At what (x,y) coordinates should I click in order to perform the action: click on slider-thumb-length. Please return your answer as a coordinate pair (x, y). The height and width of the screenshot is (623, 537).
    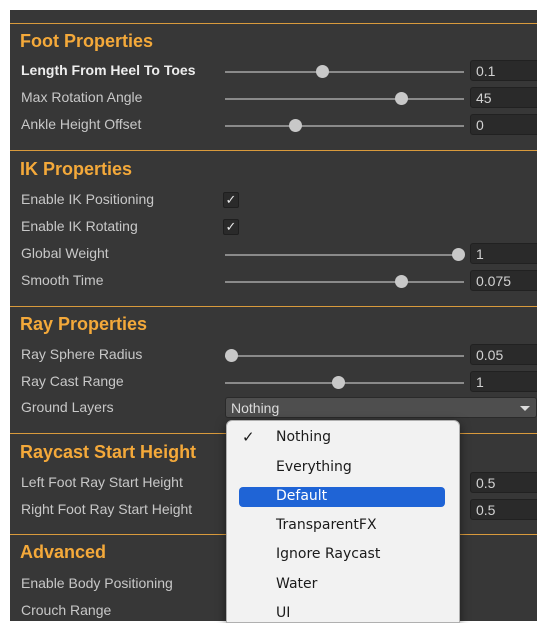
    Looking at the image, I should click on (322, 71).